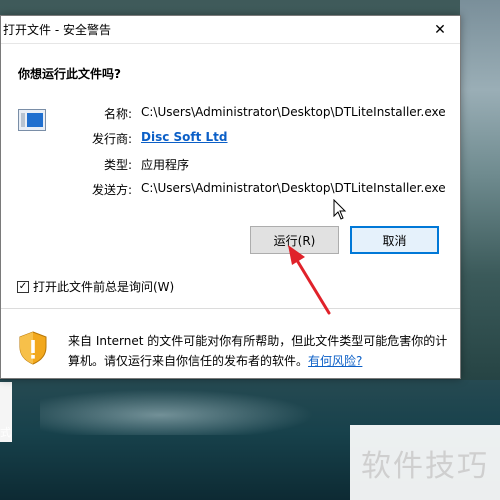 The width and height of the screenshot is (500, 500). What do you see at coordinates (184, 137) in the screenshot?
I see `publisher-link: Disc Soft Ltd` at bounding box center [184, 137].